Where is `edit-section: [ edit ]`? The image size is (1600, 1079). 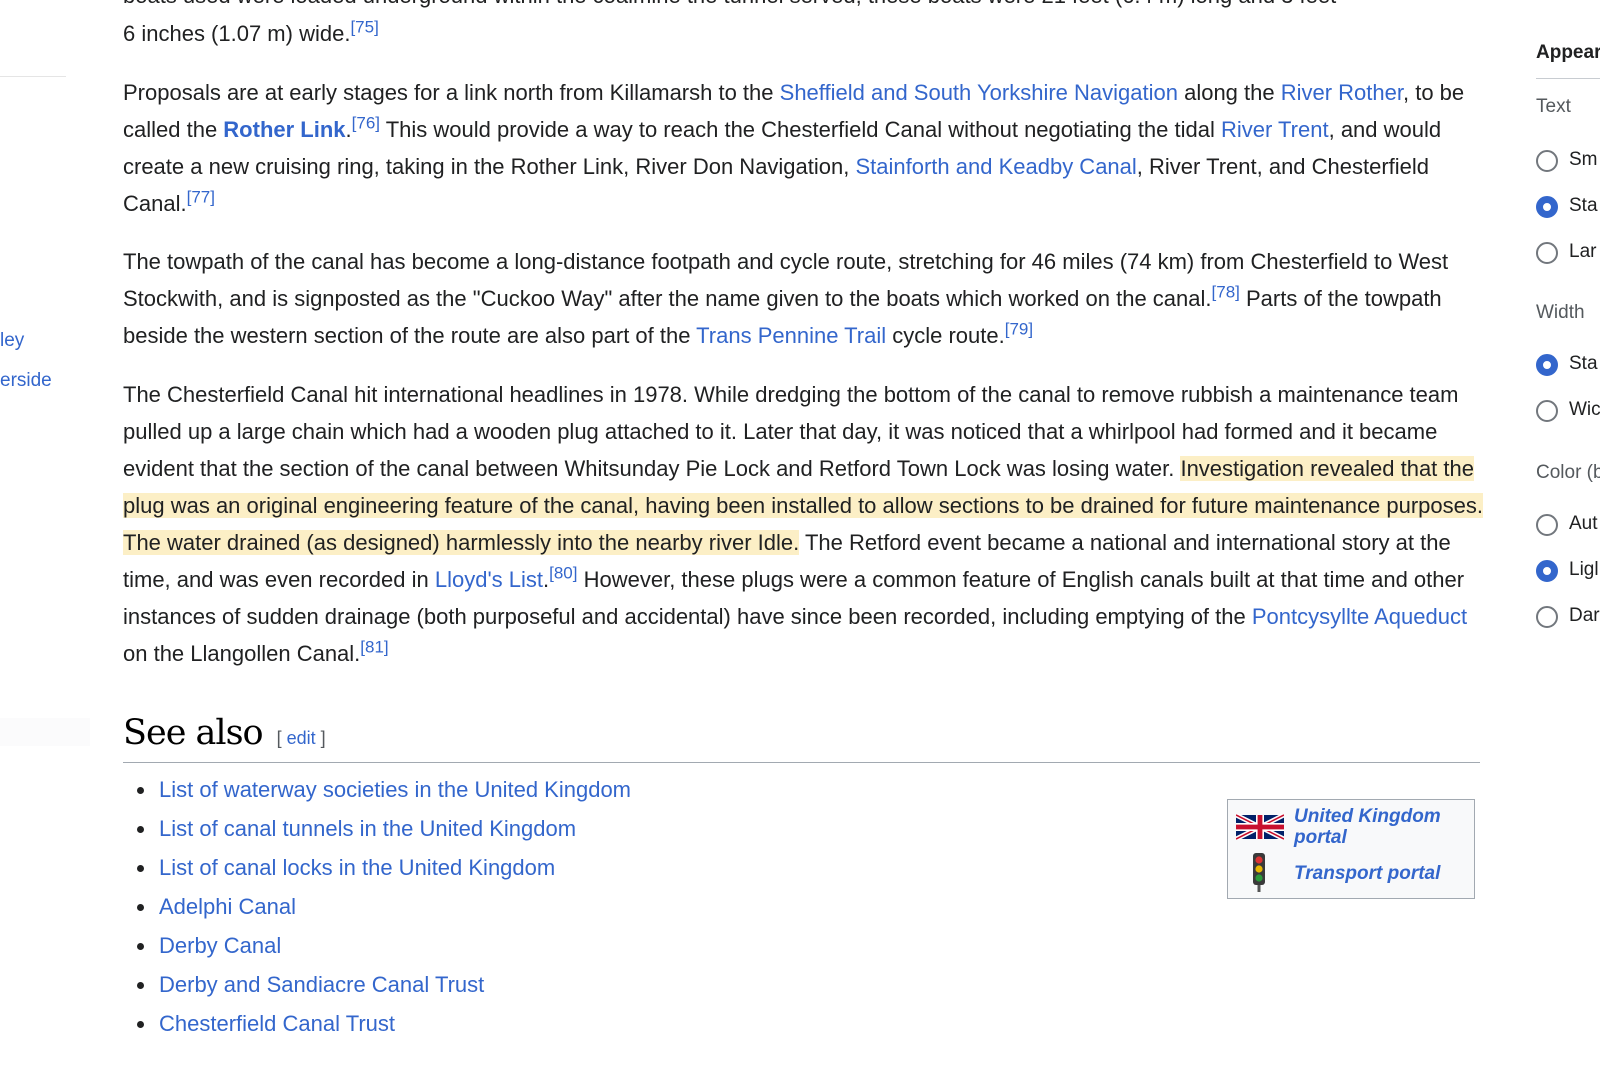
edit-section: [ edit ] is located at coordinates (301, 738).